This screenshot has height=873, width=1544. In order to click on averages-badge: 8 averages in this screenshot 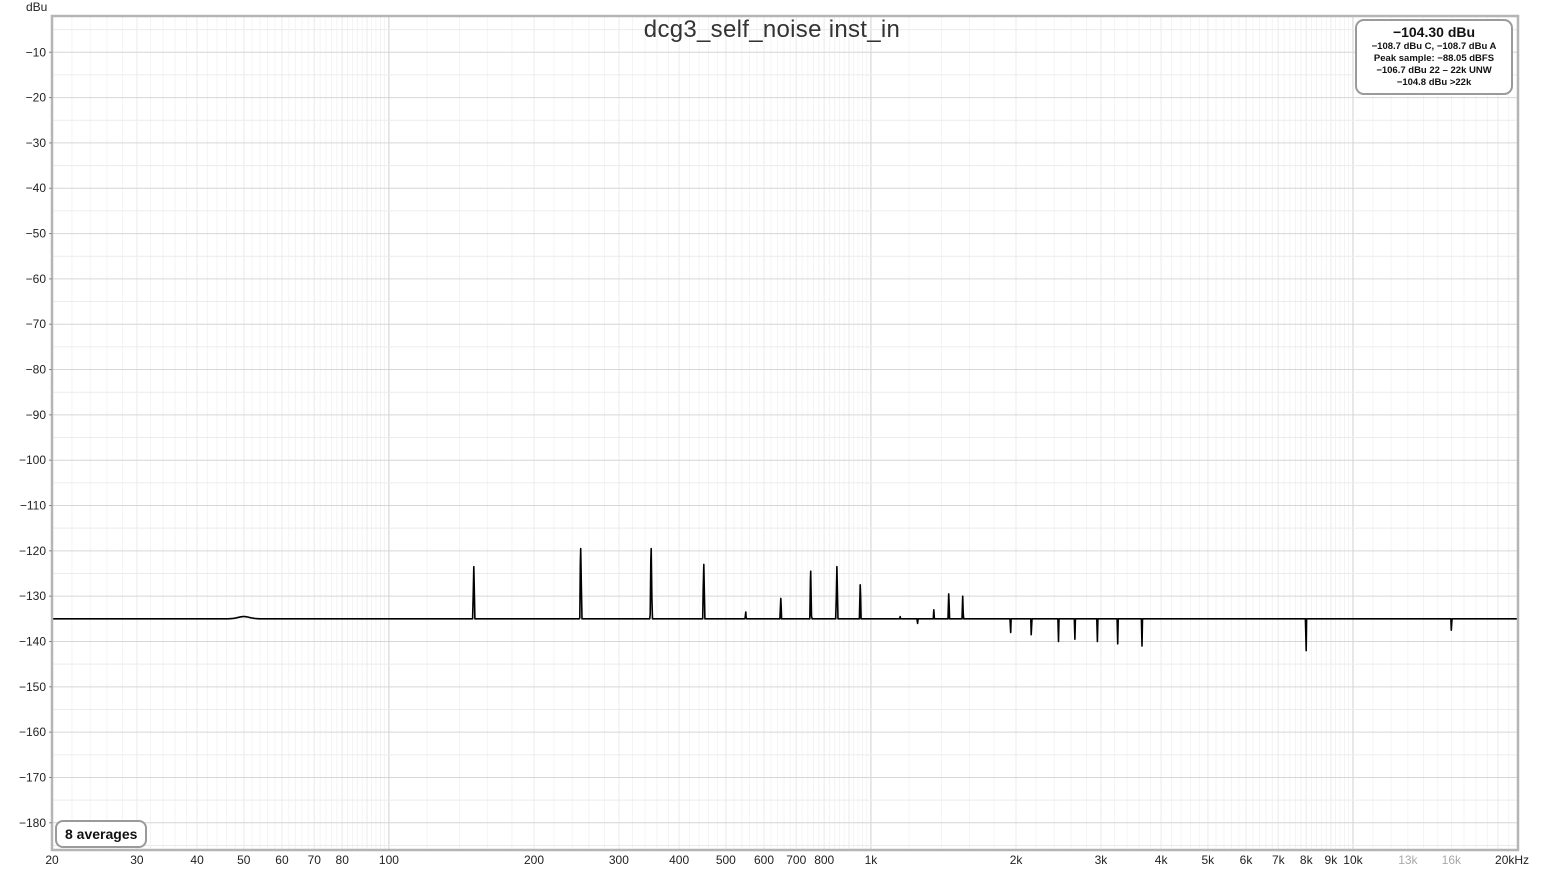, I will do `click(101, 834)`.